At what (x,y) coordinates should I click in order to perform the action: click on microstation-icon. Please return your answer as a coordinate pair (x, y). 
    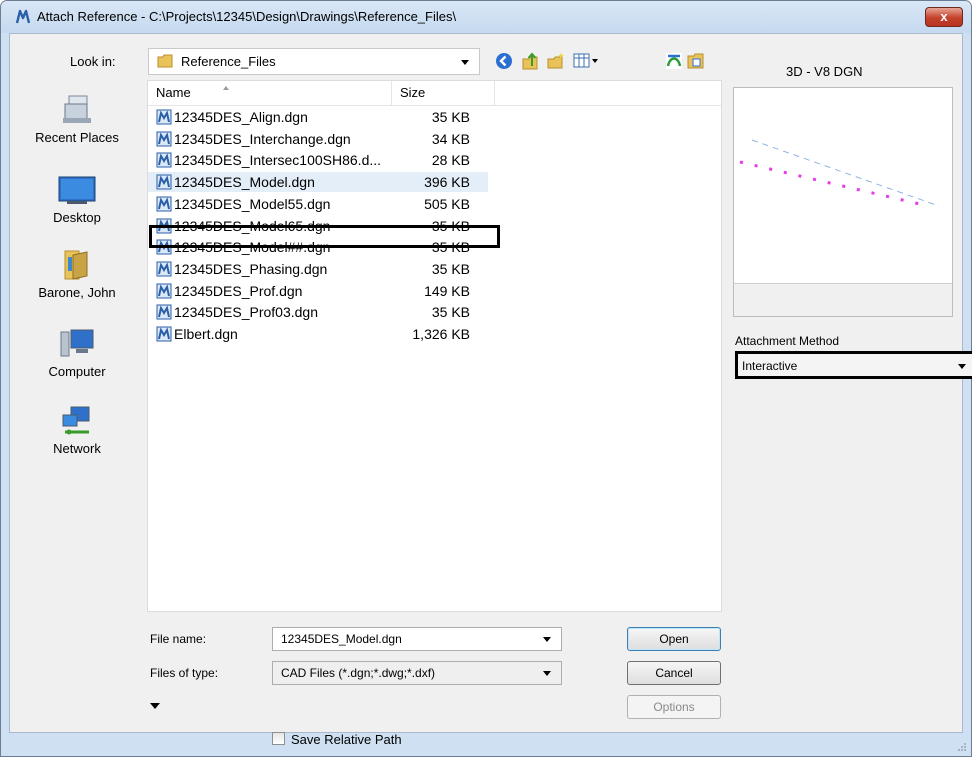
    Looking at the image, I should click on (674, 61).